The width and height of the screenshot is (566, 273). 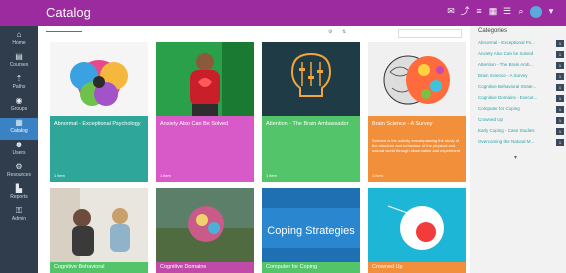 What do you see at coordinates (307, 124) in the screenshot?
I see `card-title: Attention - The Brain Ambassador` at bounding box center [307, 124].